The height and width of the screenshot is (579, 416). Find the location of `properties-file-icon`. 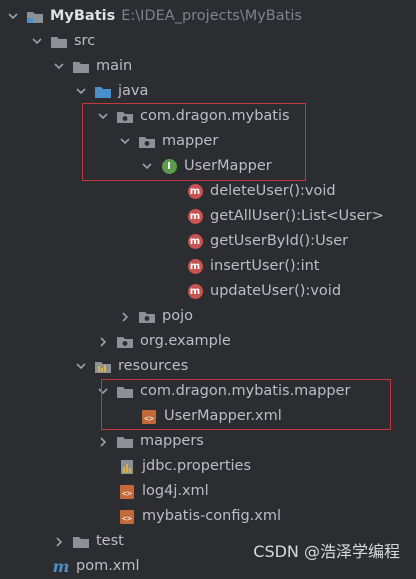

properties-file-icon is located at coordinates (127, 467).